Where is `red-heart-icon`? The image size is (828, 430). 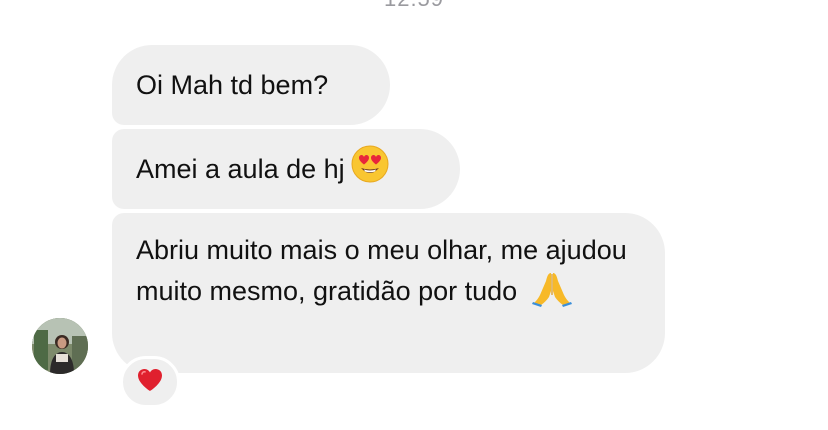 red-heart-icon is located at coordinates (150, 382).